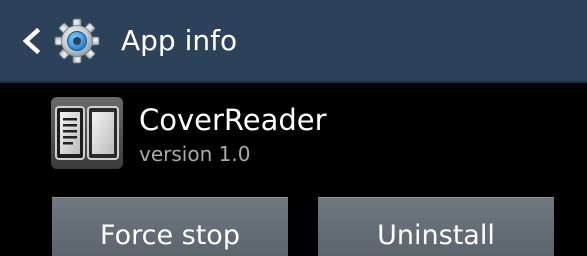 The width and height of the screenshot is (587, 256). Describe the element at coordinates (195, 154) in the screenshot. I see `app-version: version 1.0` at that location.